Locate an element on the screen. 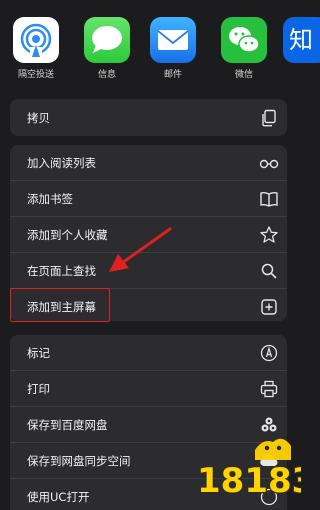 This screenshot has height=510, width=320. action-label: 添加书签 is located at coordinates (50, 198).